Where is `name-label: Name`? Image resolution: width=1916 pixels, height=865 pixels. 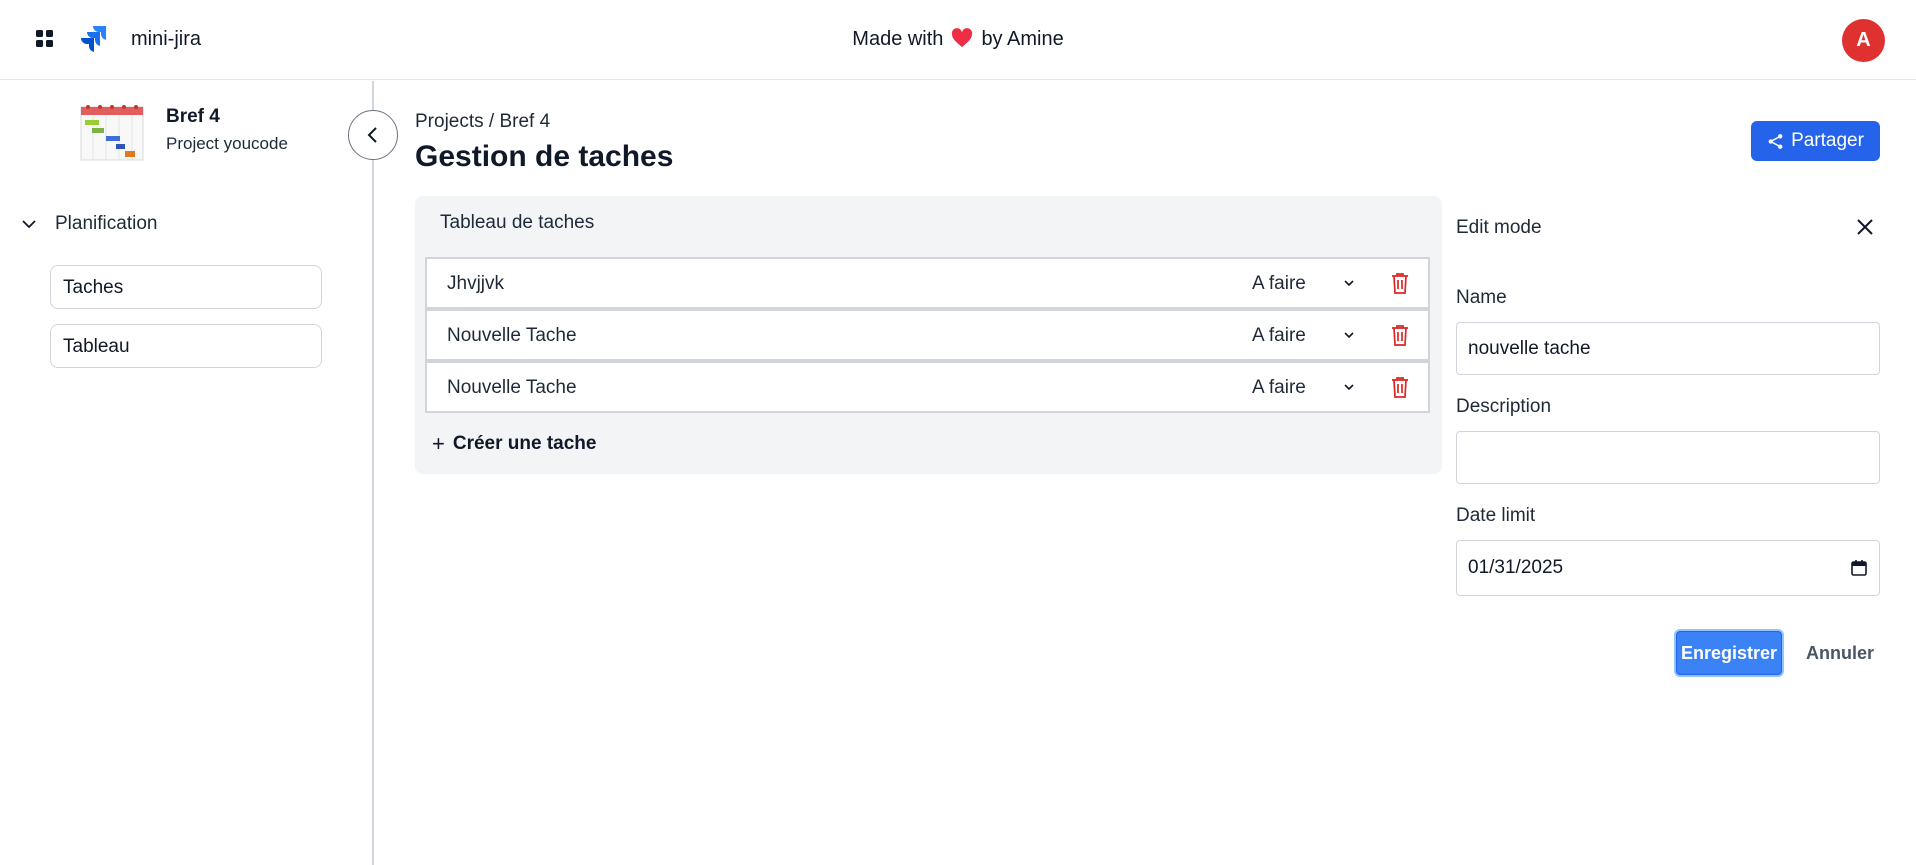
name-label: Name is located at coordinates (1481, 297).